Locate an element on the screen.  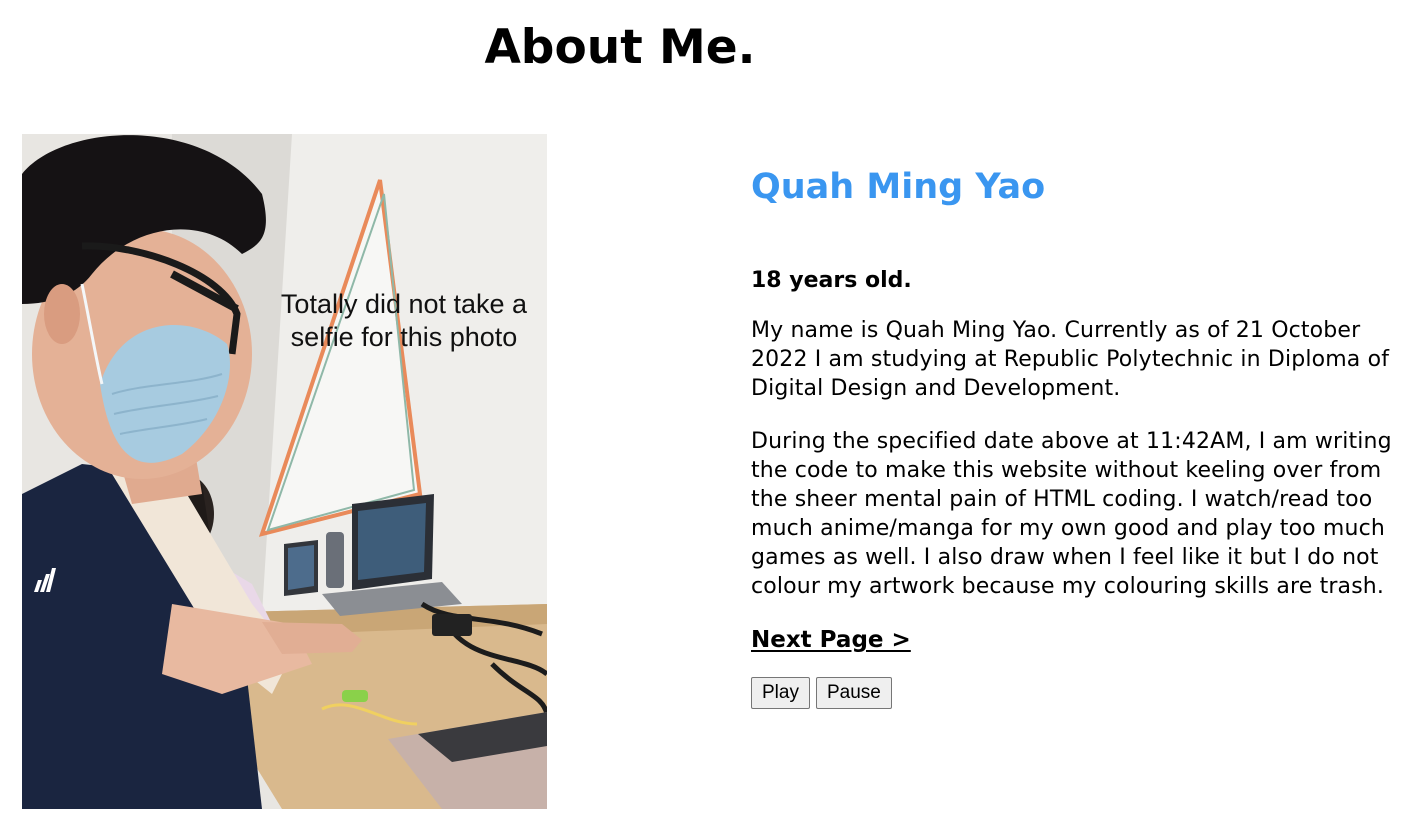
audio-controls: Play Pause is located at coordinates (1081, 693).